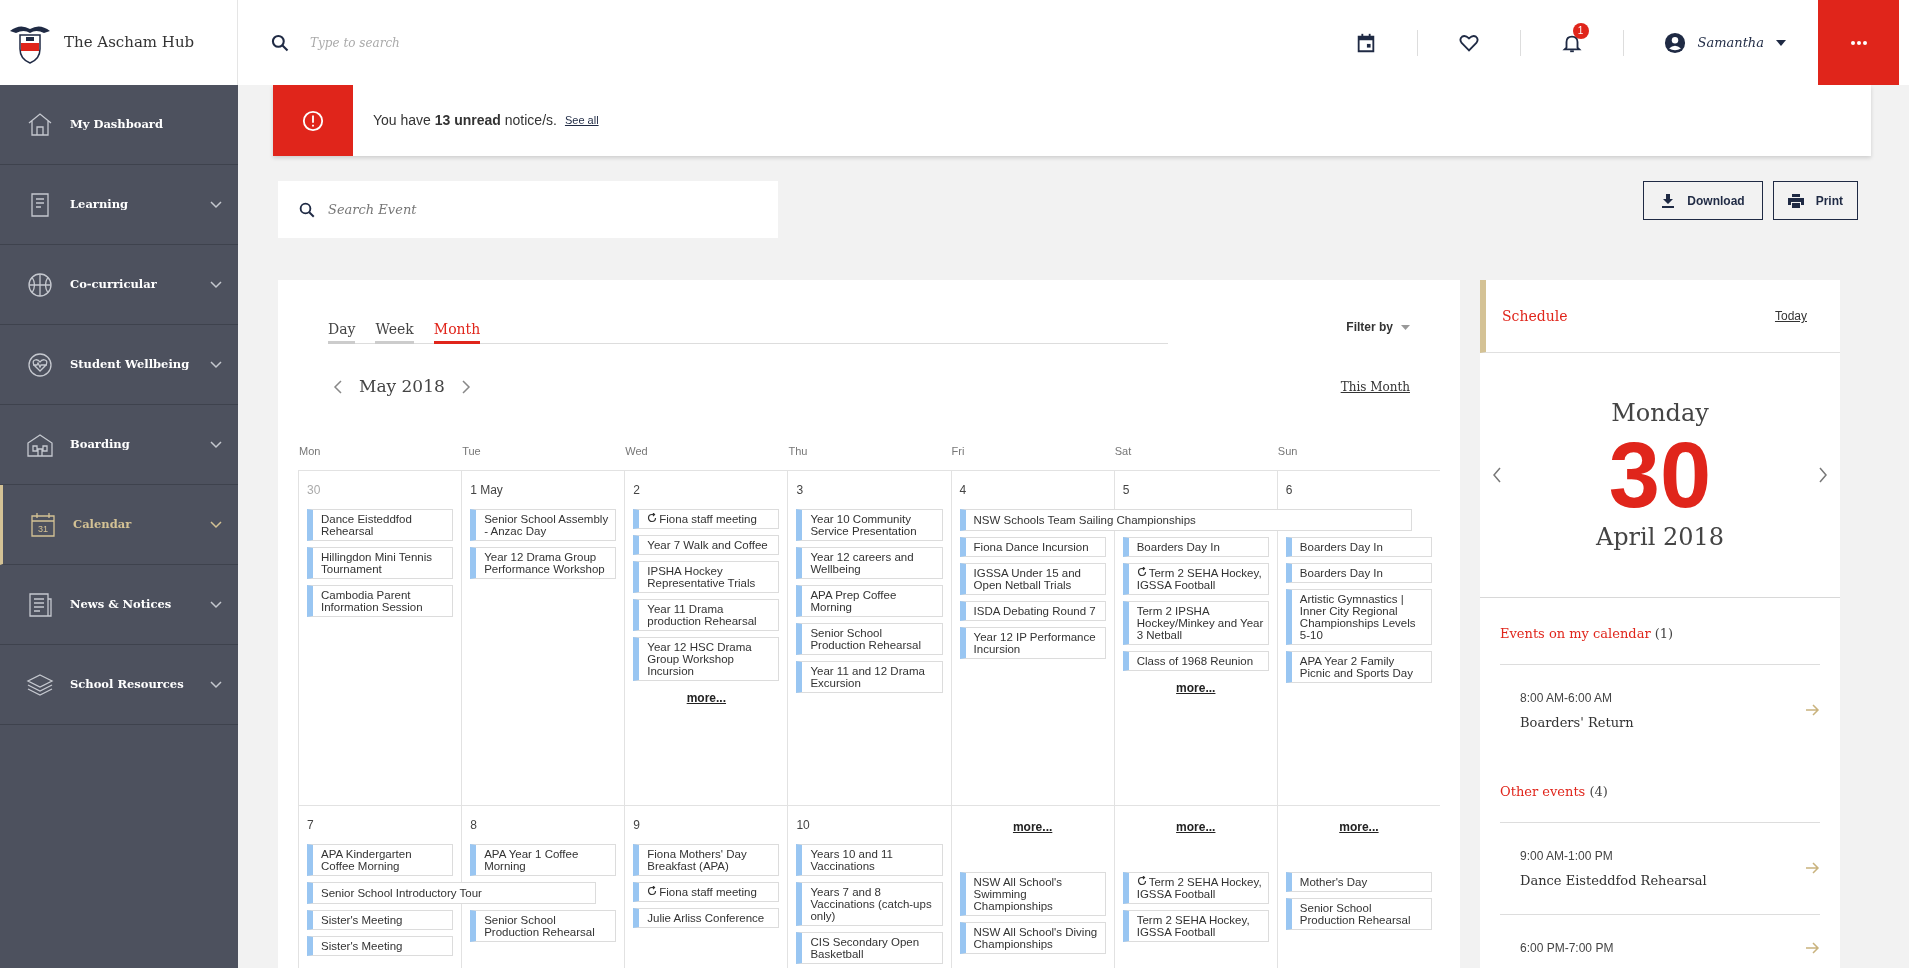 The height and width of the screenshot is (968, 1909). What do you see at coordinates (869, 600) in the screenshot?
I see `event-item: APA Prep Coffee Morning` at bounding box center [869, 600].